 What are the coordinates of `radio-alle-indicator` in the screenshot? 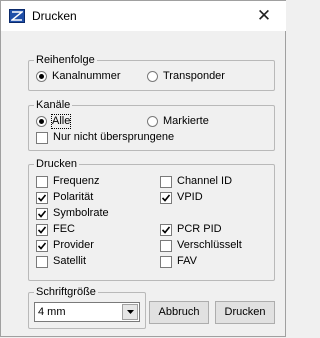 It's located at (41, 121).